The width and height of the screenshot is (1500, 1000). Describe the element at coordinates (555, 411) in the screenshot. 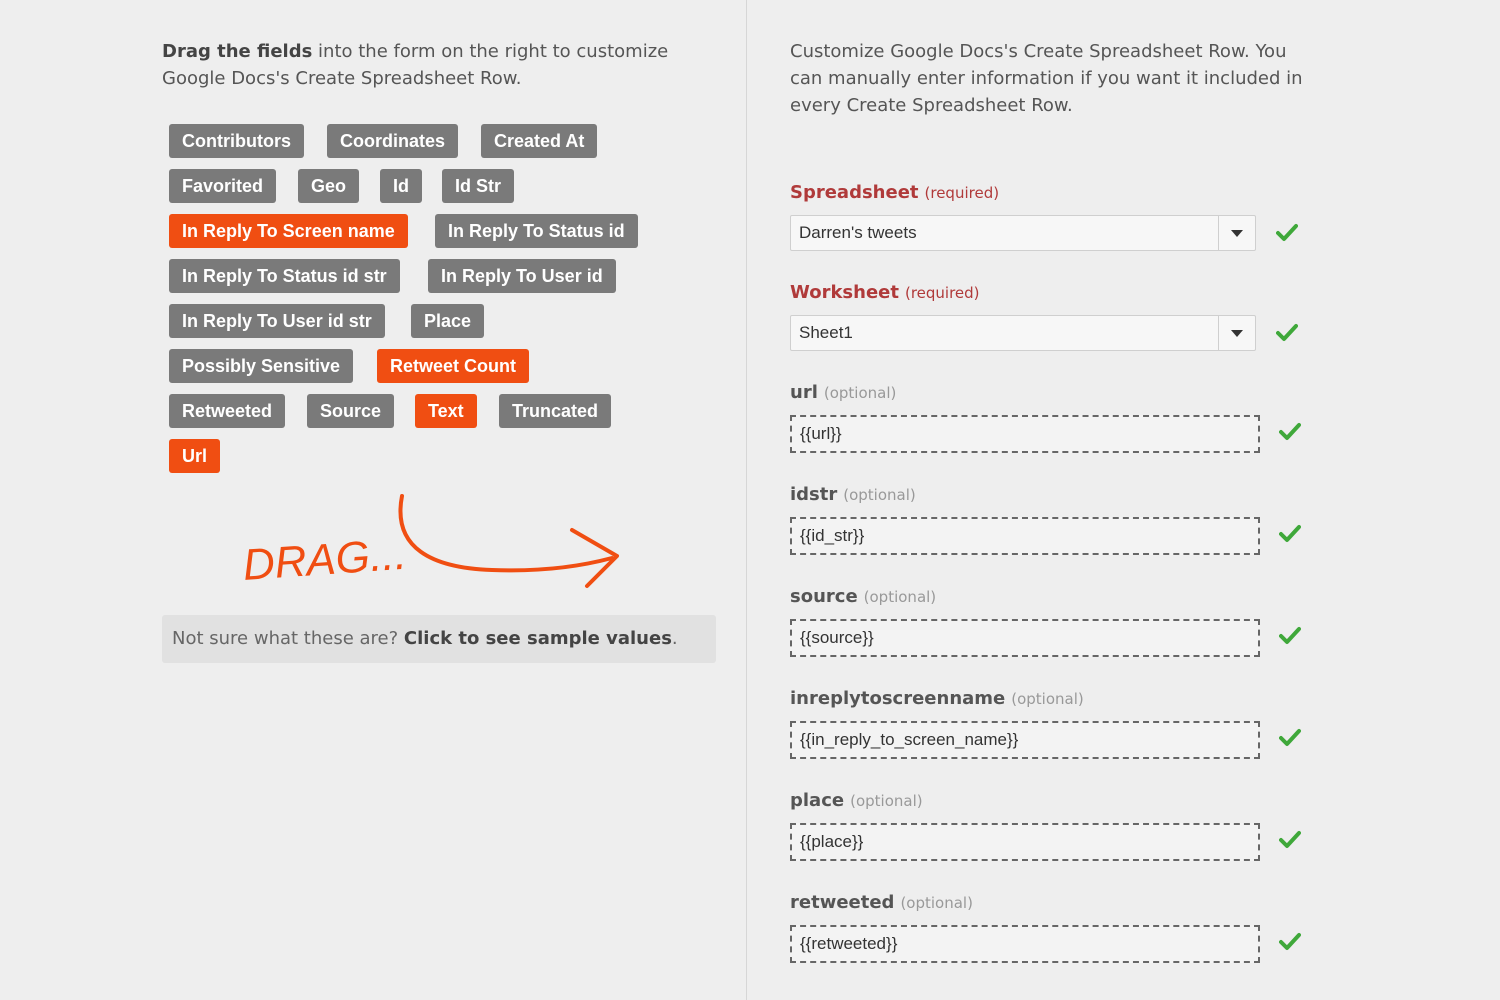

I see `chip-truncated: Truncated` at that location.